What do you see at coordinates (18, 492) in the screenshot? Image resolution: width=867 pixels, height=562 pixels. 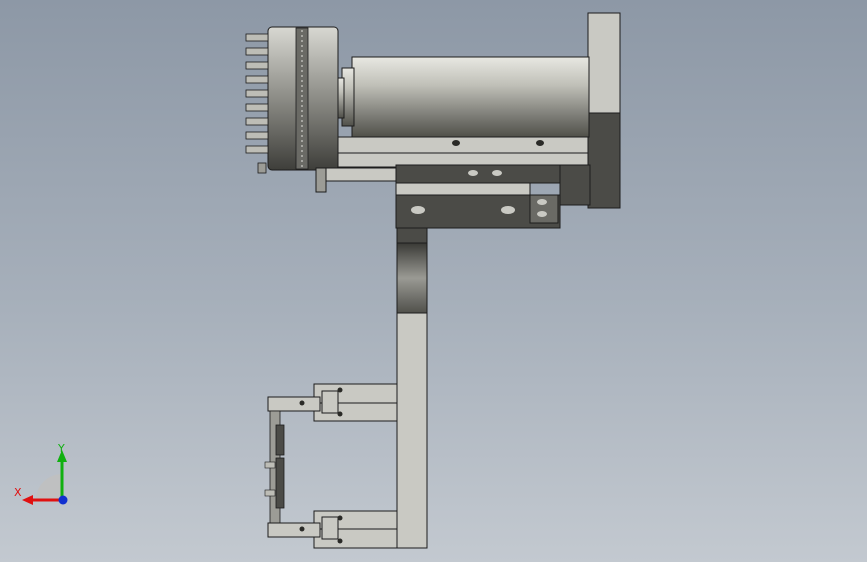 I see `x-axis-label: X` at bounding box center [18, 492].